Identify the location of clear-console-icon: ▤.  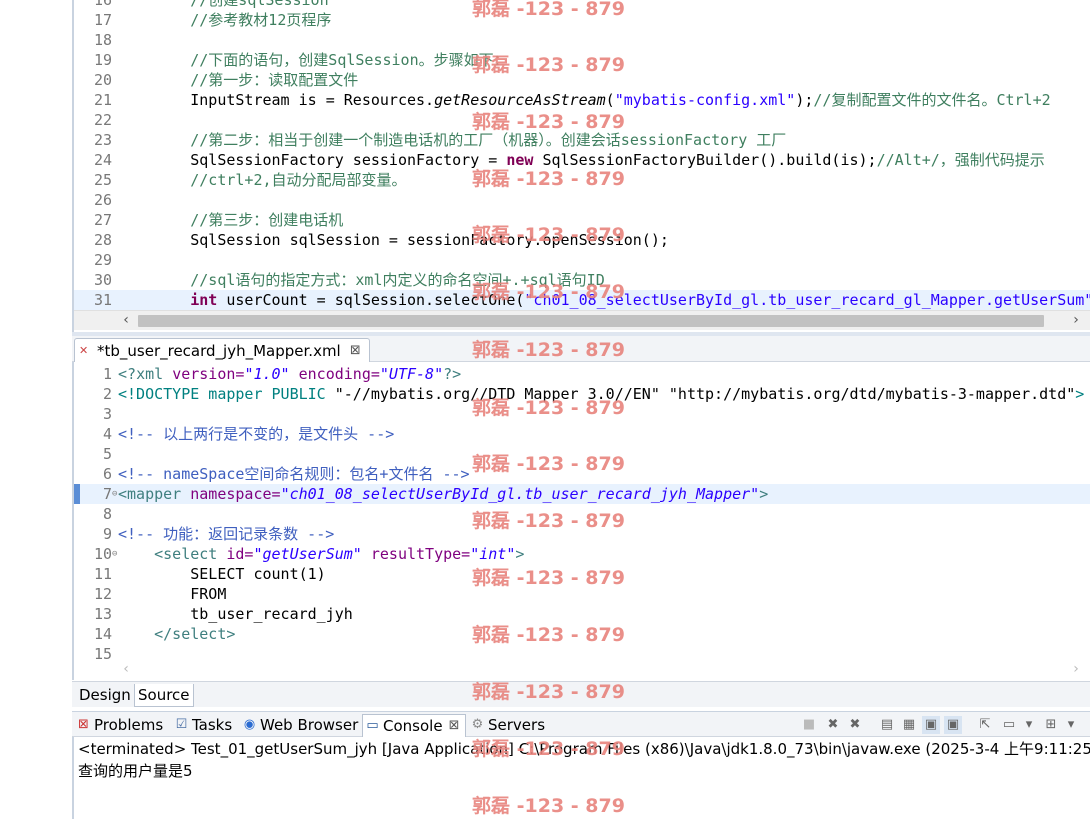
(887, 725).